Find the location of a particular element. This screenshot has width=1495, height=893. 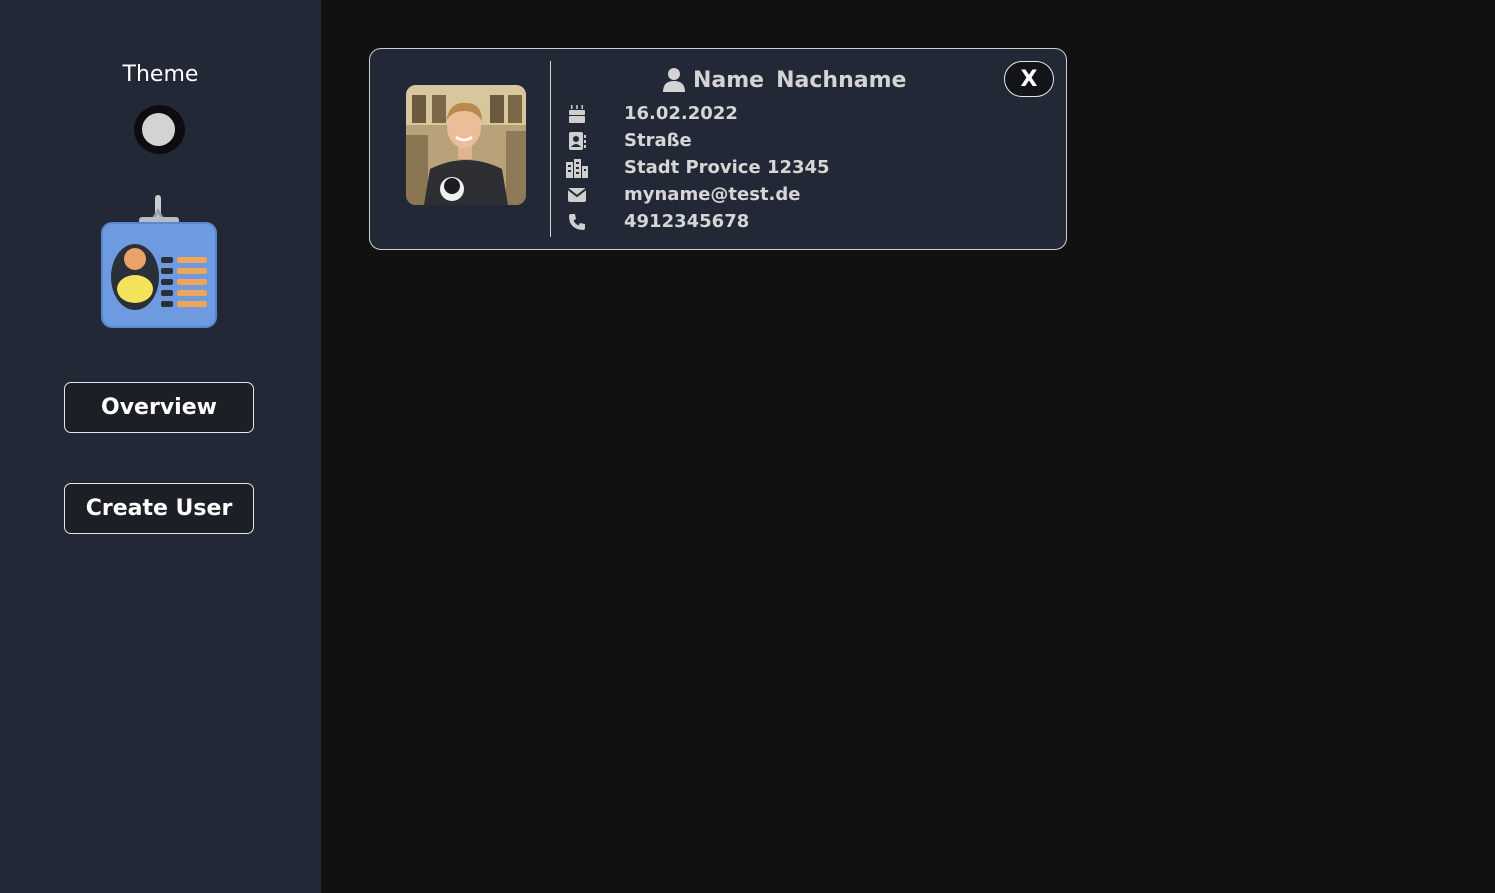

city-icon is located at coordinates (577, 168).